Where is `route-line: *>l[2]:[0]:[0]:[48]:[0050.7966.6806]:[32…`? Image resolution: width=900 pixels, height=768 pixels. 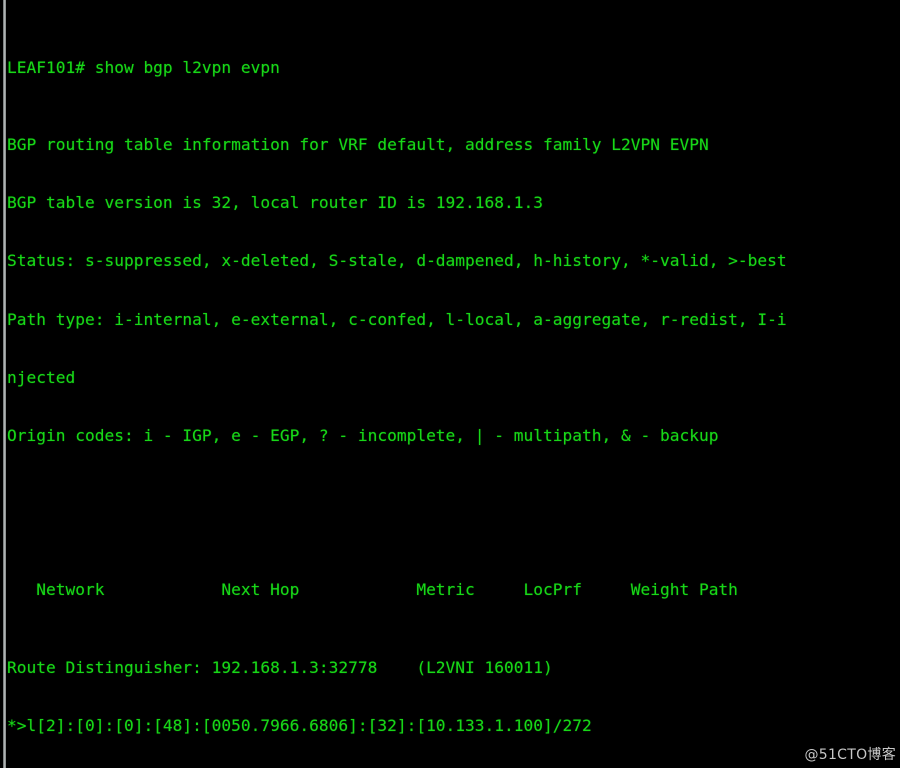
route-line: *>l[2]:[0]:[0]:[48]:[0050.7966.6806]:[32… is located at coordinates (299, 725).